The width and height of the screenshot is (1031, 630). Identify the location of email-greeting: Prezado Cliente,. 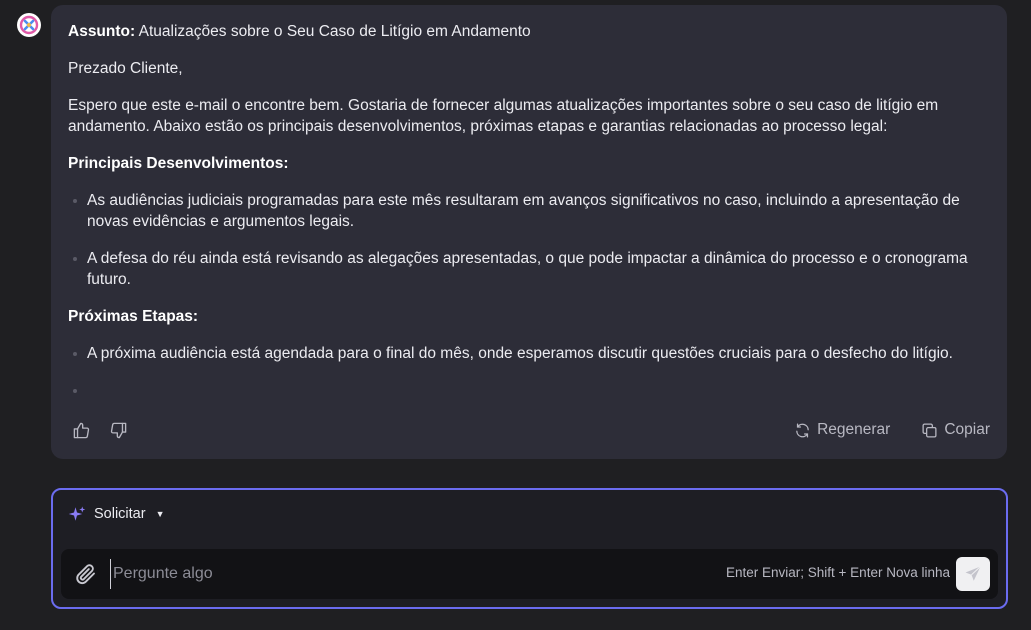
(125, 68).